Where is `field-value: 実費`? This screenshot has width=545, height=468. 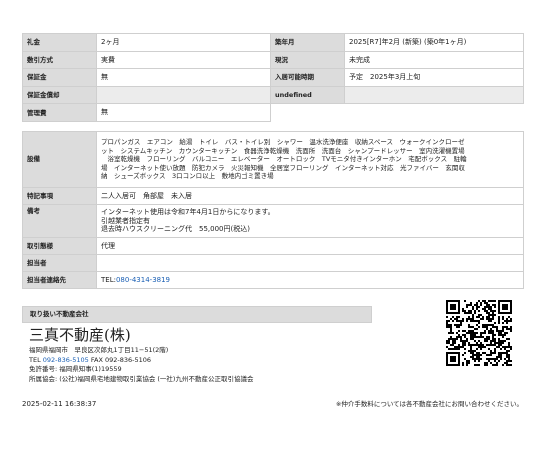 field-value: 実費 is located at coordinates (183, 60).